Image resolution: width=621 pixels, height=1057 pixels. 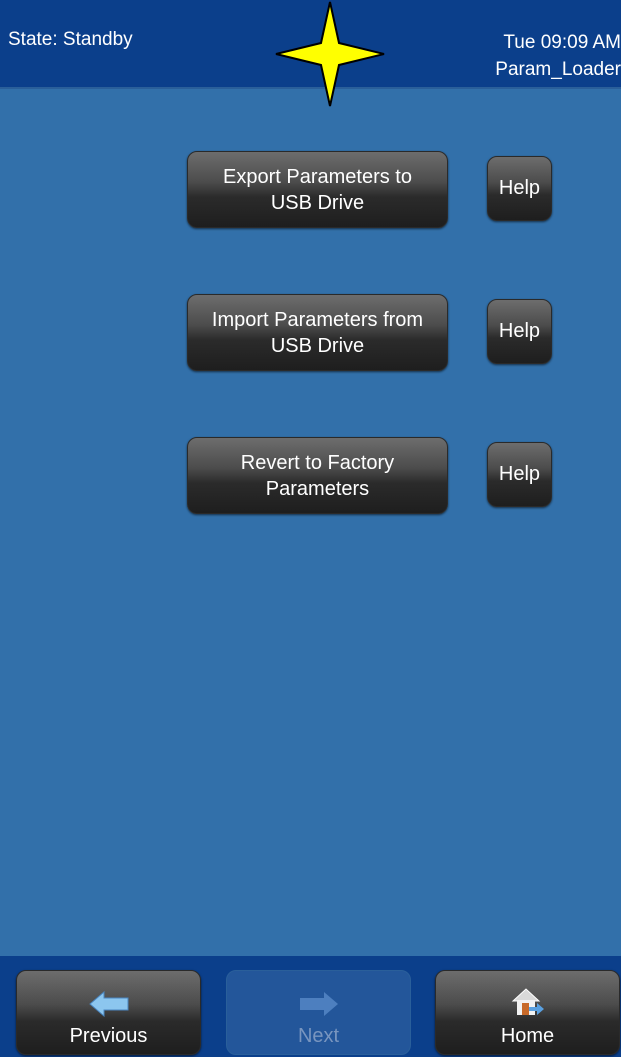 I want to click on export-help-button: Help, so click(x=519, y=188).